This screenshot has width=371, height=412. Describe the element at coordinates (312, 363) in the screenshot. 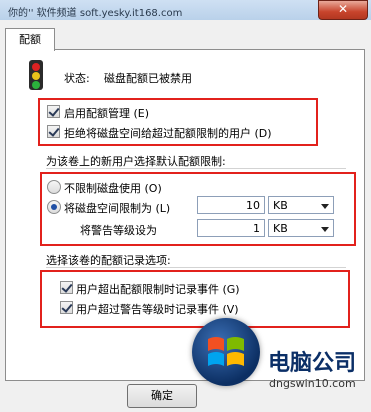

I see `brand-name: 电脑公司` at that location.